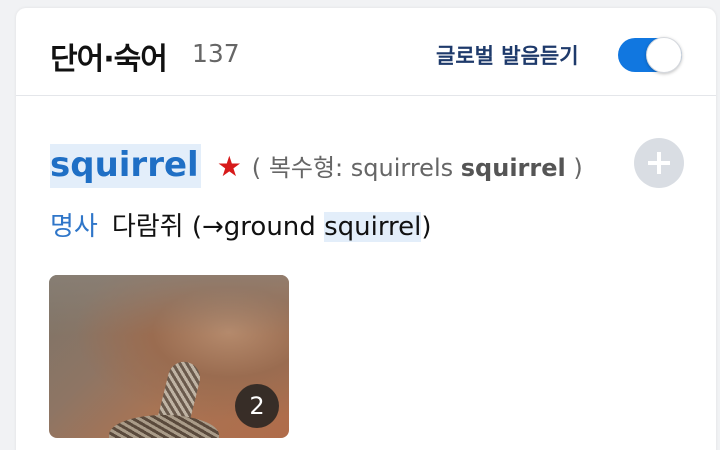  What do you see at coordinates (74, 227) in the screenshot?
I see `part-of-speech: 명사` at bounding box center [74, 227].